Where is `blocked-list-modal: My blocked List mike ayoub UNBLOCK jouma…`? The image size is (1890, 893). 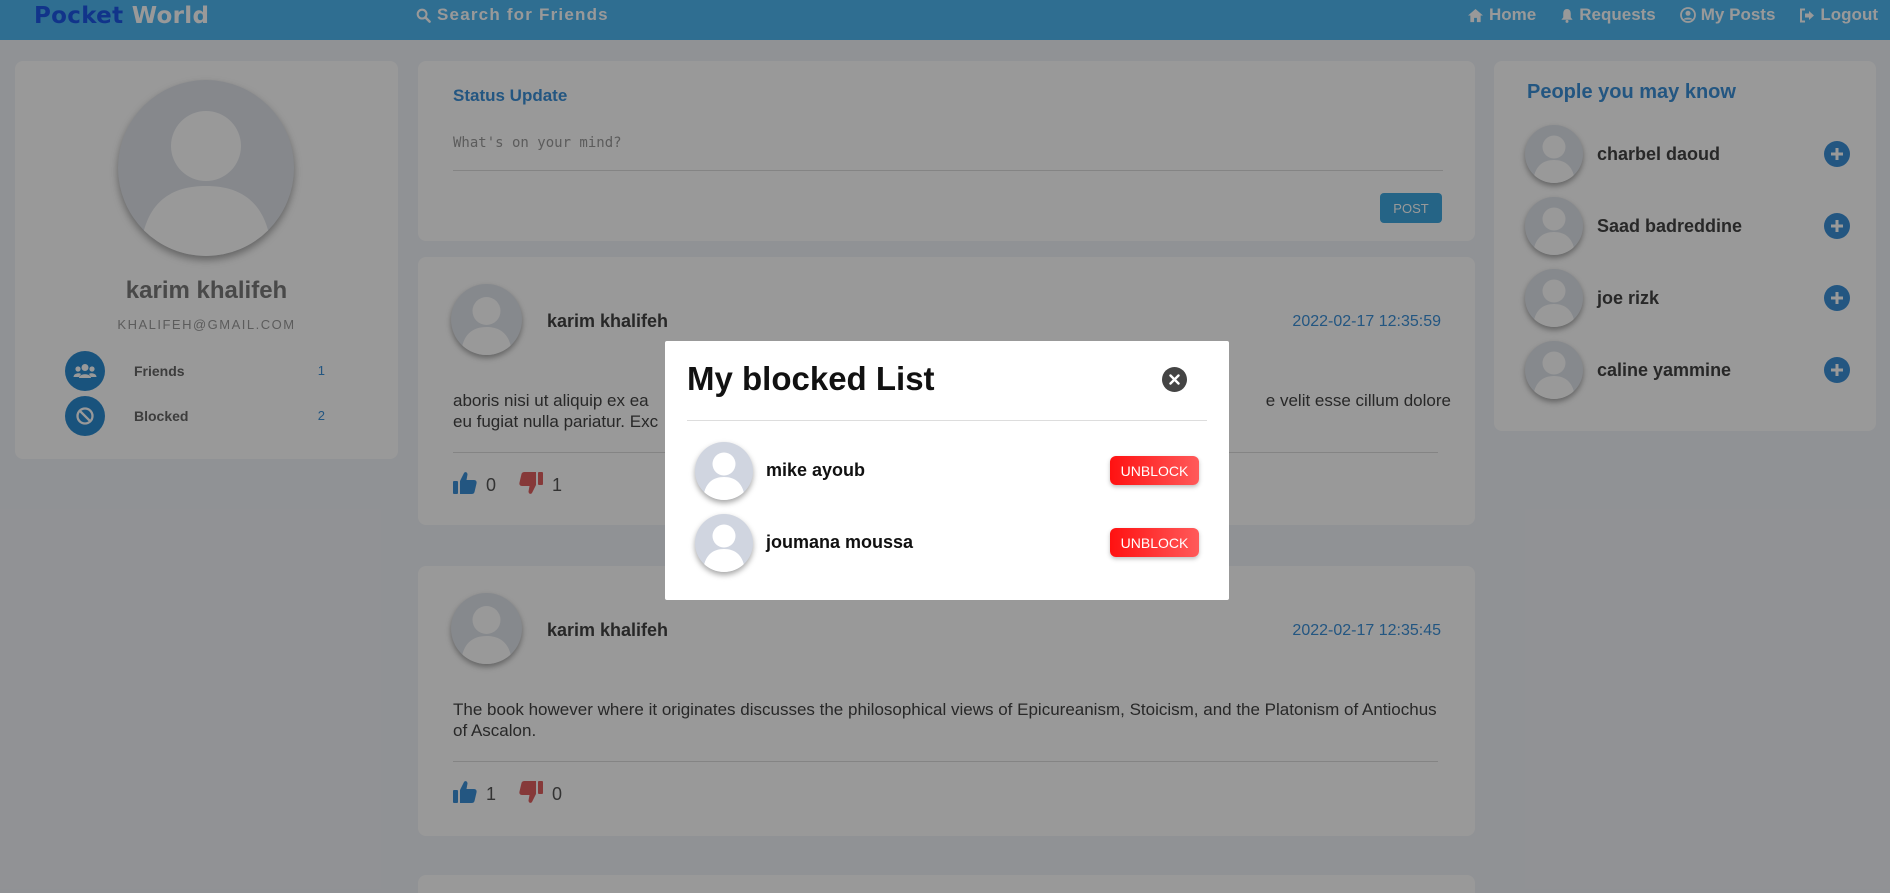 blocked-list-modal: My blocked List mike ayoub UNBLOCK jouma… is located at coordinates (947, 470).